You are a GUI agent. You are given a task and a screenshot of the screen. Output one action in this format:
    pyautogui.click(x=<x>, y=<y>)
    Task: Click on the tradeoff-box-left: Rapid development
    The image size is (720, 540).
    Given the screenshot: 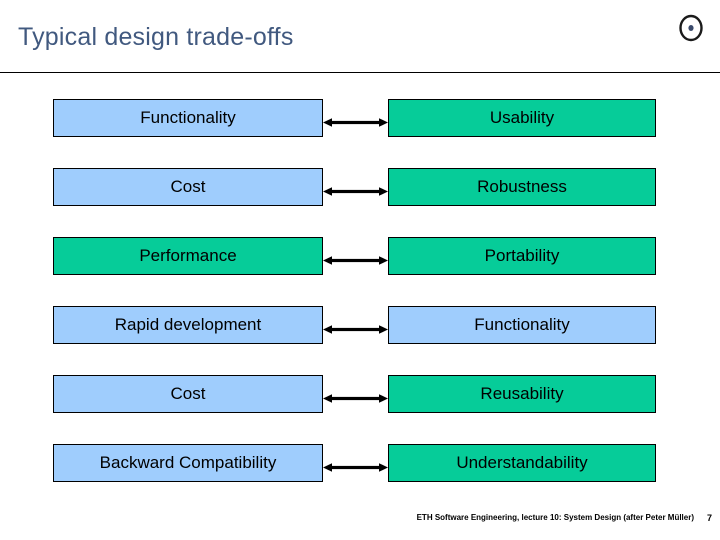 What is the action you would take?
    pyautogui.click(x=188, y=325)
    